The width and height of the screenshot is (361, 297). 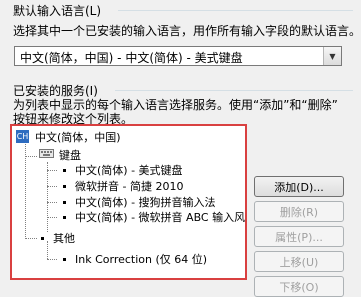 I want to click on language-icon: CH, so click(x=22, y=136).